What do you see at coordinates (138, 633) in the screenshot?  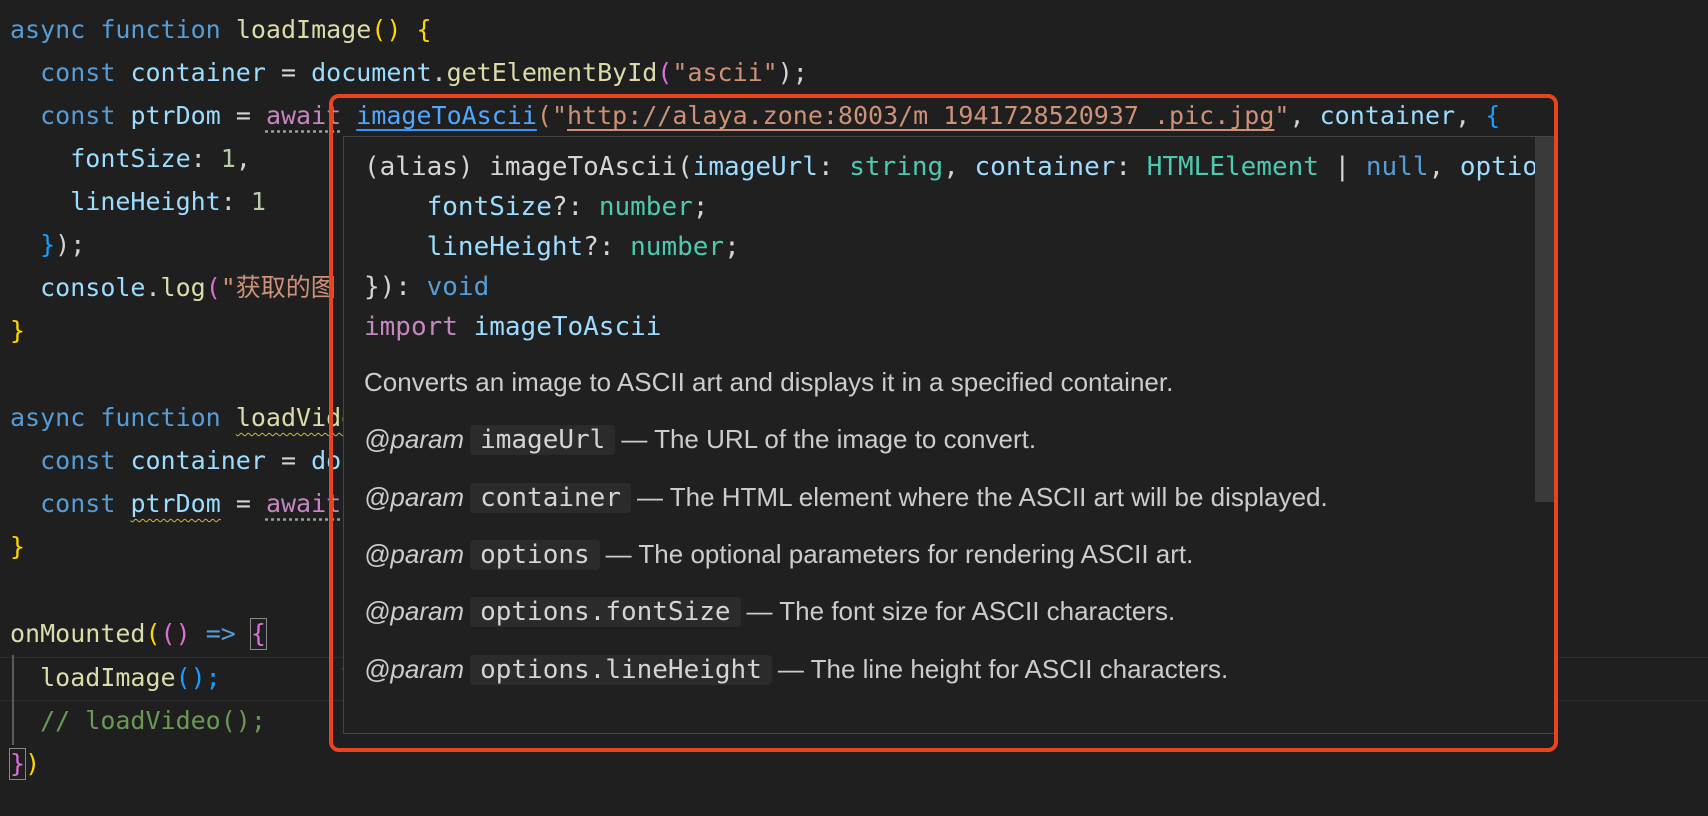 I see `code-line-15: onMounted(() => {` at bounding box center [138, 633].